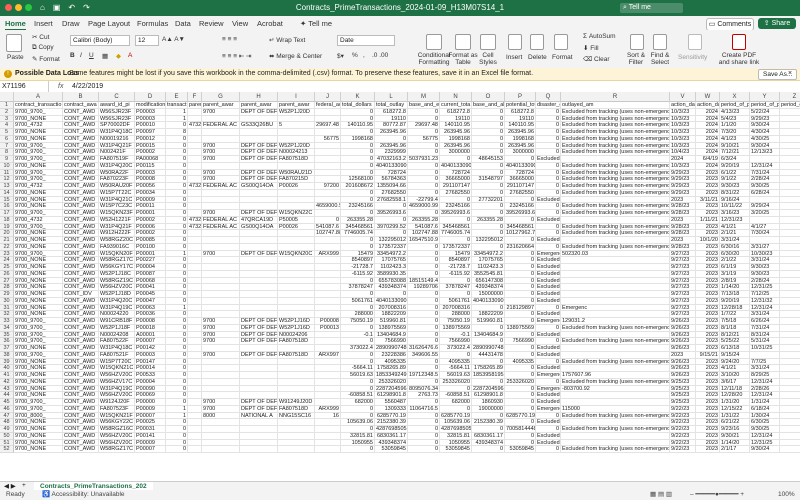  I want to click on table-cell: 1309333, so click(391, 409).